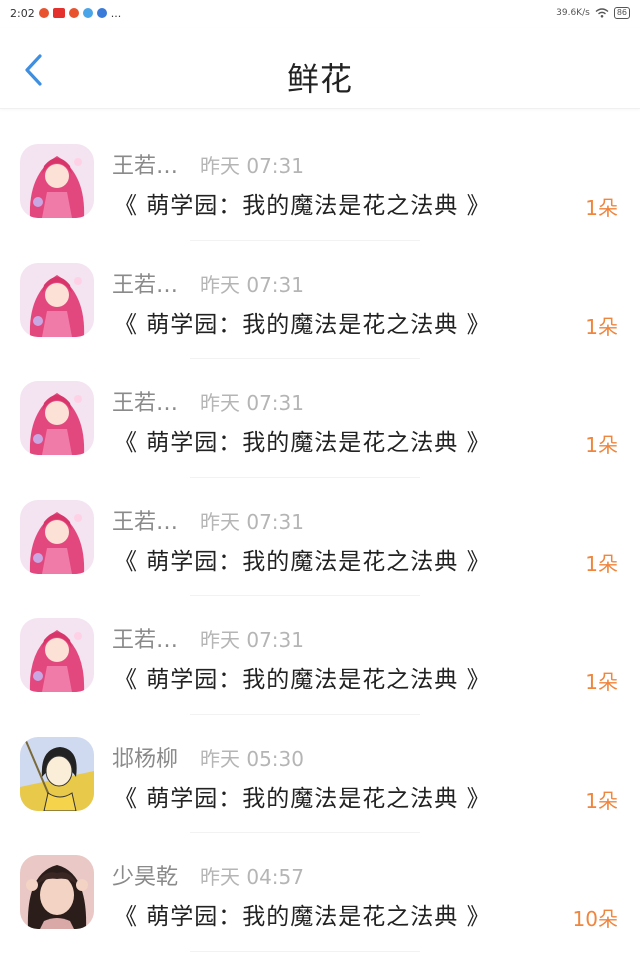 This screenshot has height=974, width=640. What do you see at coordinates (252, 758) in the screenshot?
I see `gift-time: 昨天 05:30` at bounding box center [252, 758].